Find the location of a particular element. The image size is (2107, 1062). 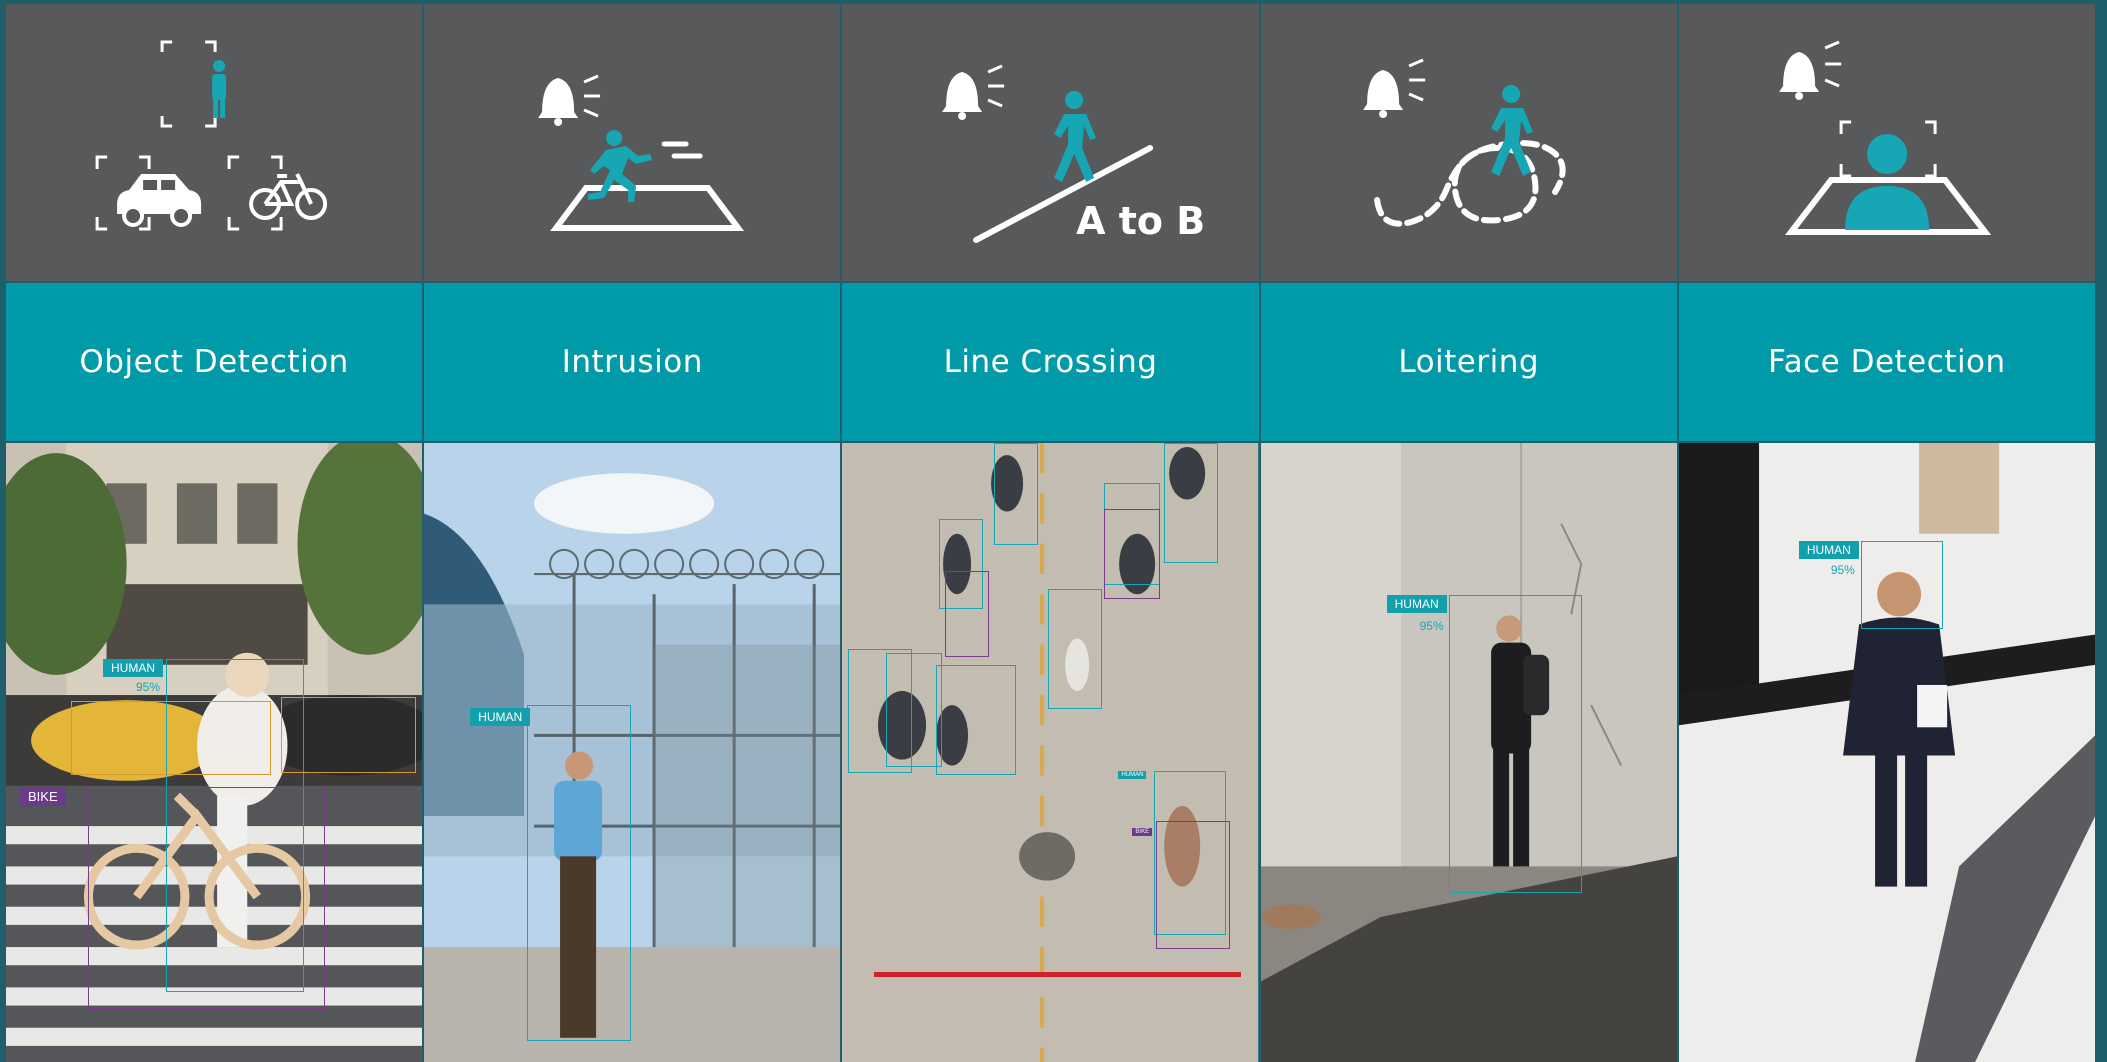

crossing-line is located at coordinates (1058, 974).